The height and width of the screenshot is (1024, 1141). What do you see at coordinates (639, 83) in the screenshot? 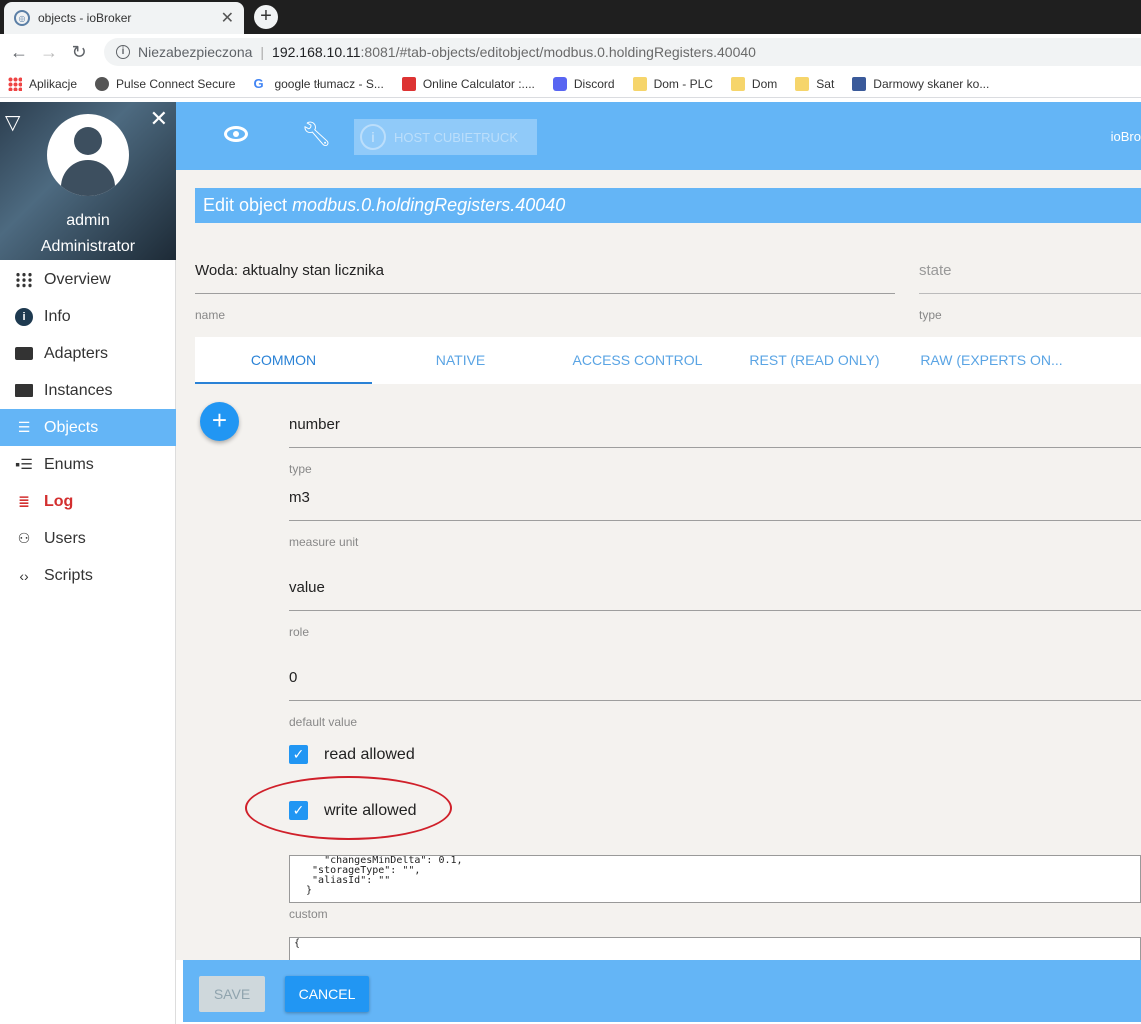
I see `folder-icon` at bounding box center [639, 83].